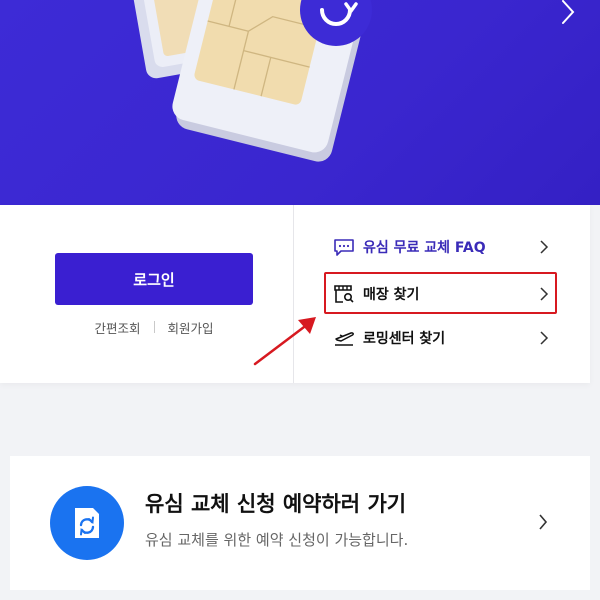  I want to click on sim-refresh-icon, so click(87, 523).